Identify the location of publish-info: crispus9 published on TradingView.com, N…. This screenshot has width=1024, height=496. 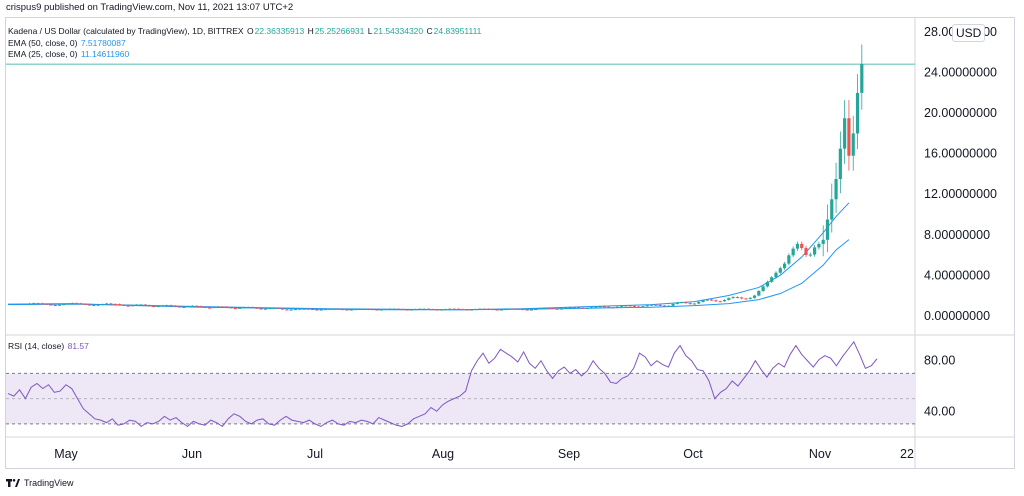
(150, 7).